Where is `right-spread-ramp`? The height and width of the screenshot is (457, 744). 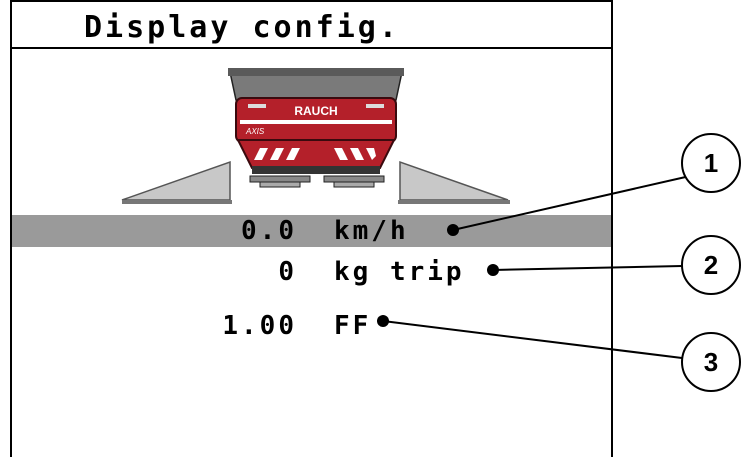 right-spread-ramp is located at coordinates (454, 180).